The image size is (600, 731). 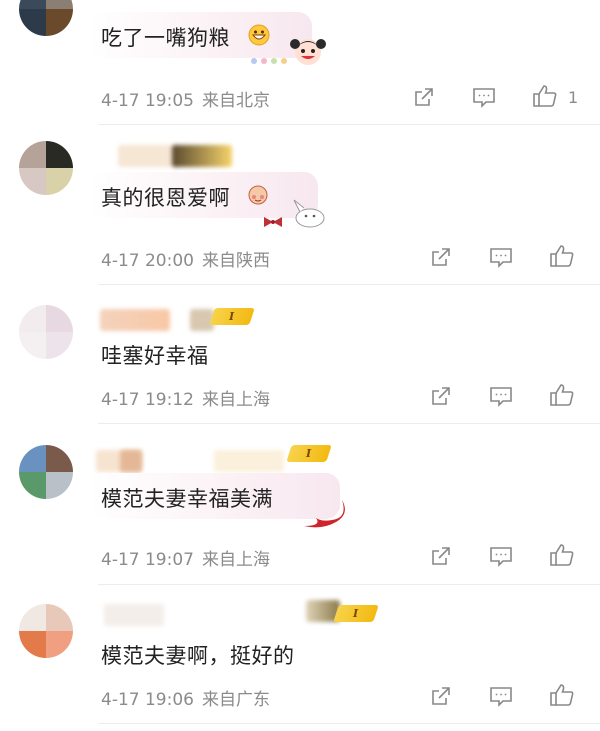 I want to click on flower-decoration-icon, so click(x=270, y=61).